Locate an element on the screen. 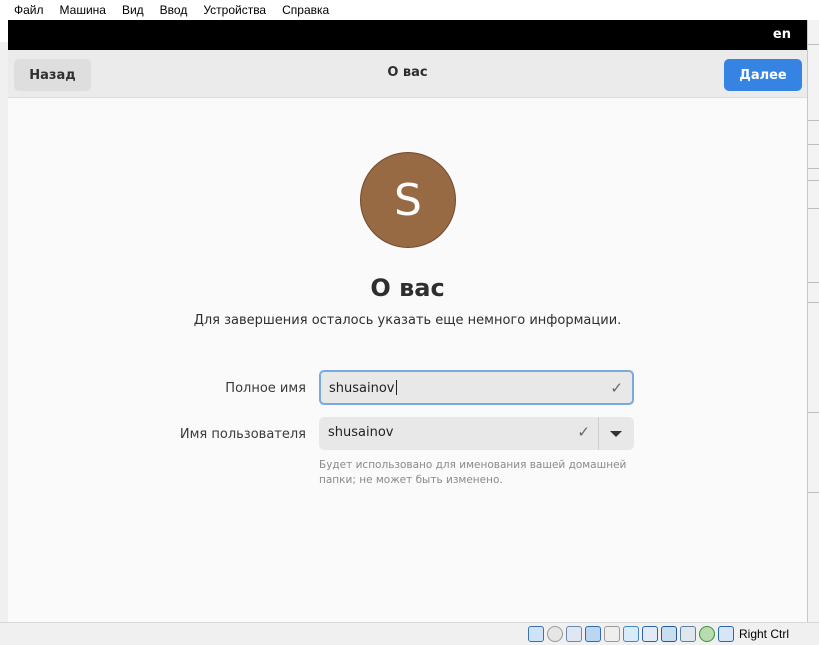 The width and height of the screenshot is (819, 645). menu-view: Вид is located at coordinates (133, 10).